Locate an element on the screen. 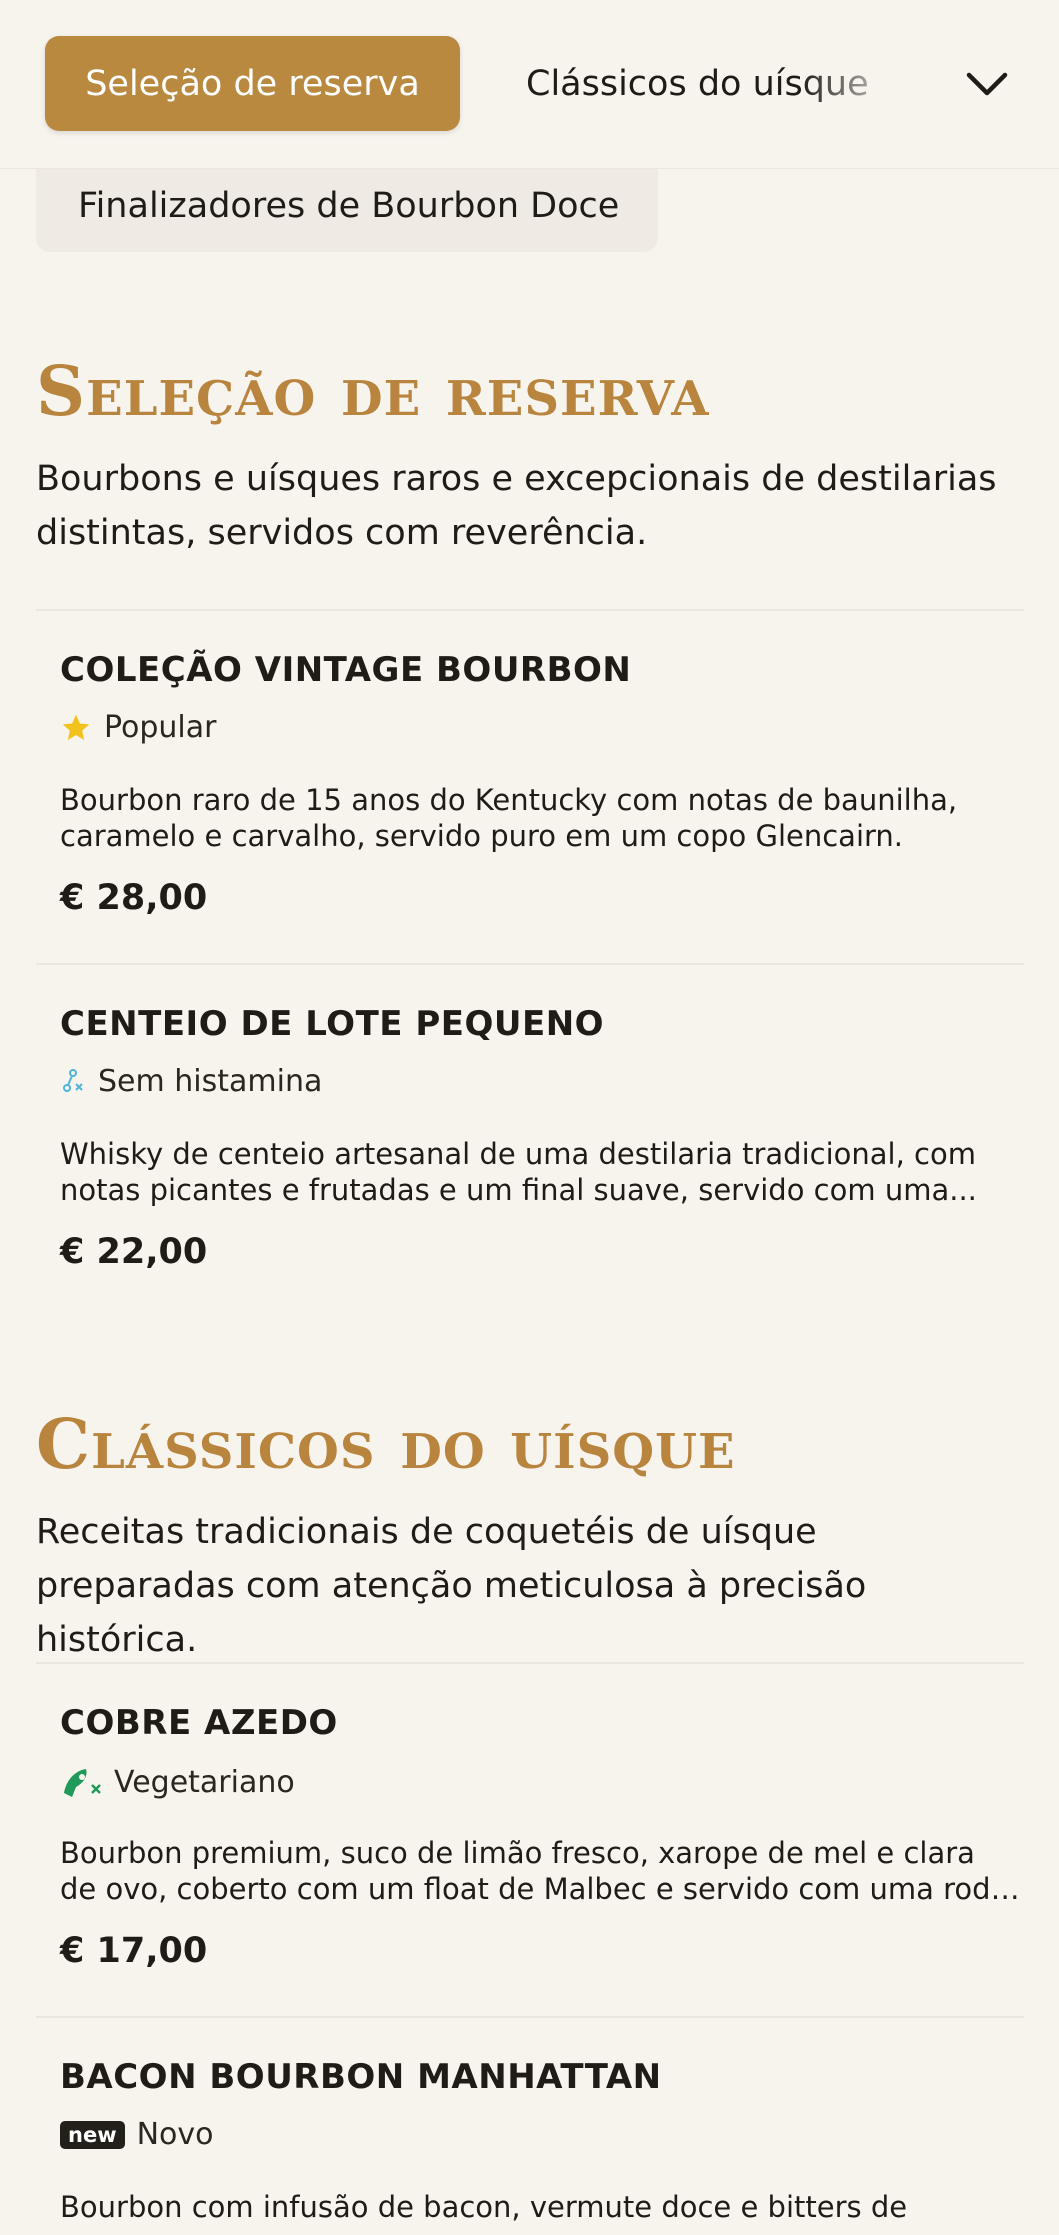 The image size is (1059, 2235). item-tag: Popular is located at coordinates (138, 727).